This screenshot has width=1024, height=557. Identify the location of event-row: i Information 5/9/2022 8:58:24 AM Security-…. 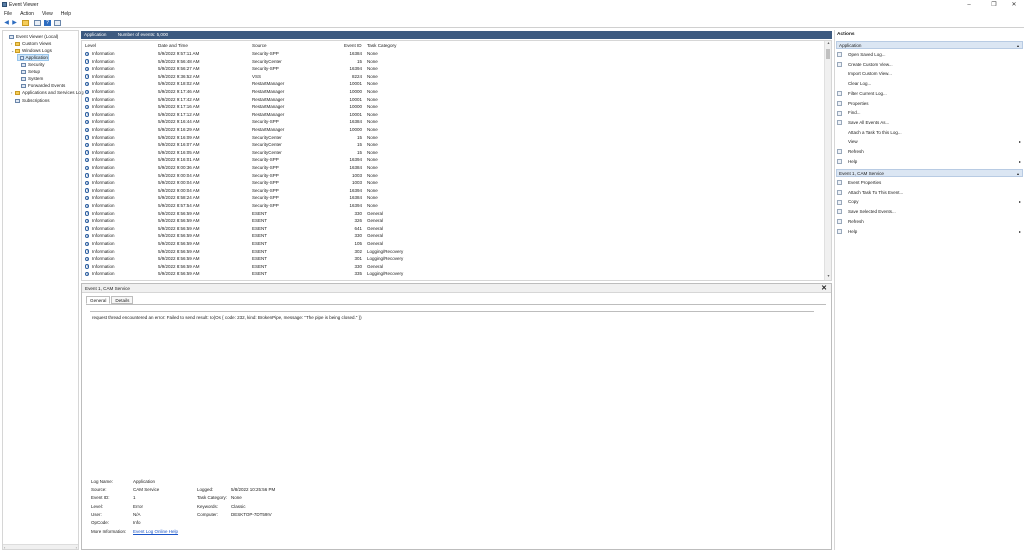
(453, 198).